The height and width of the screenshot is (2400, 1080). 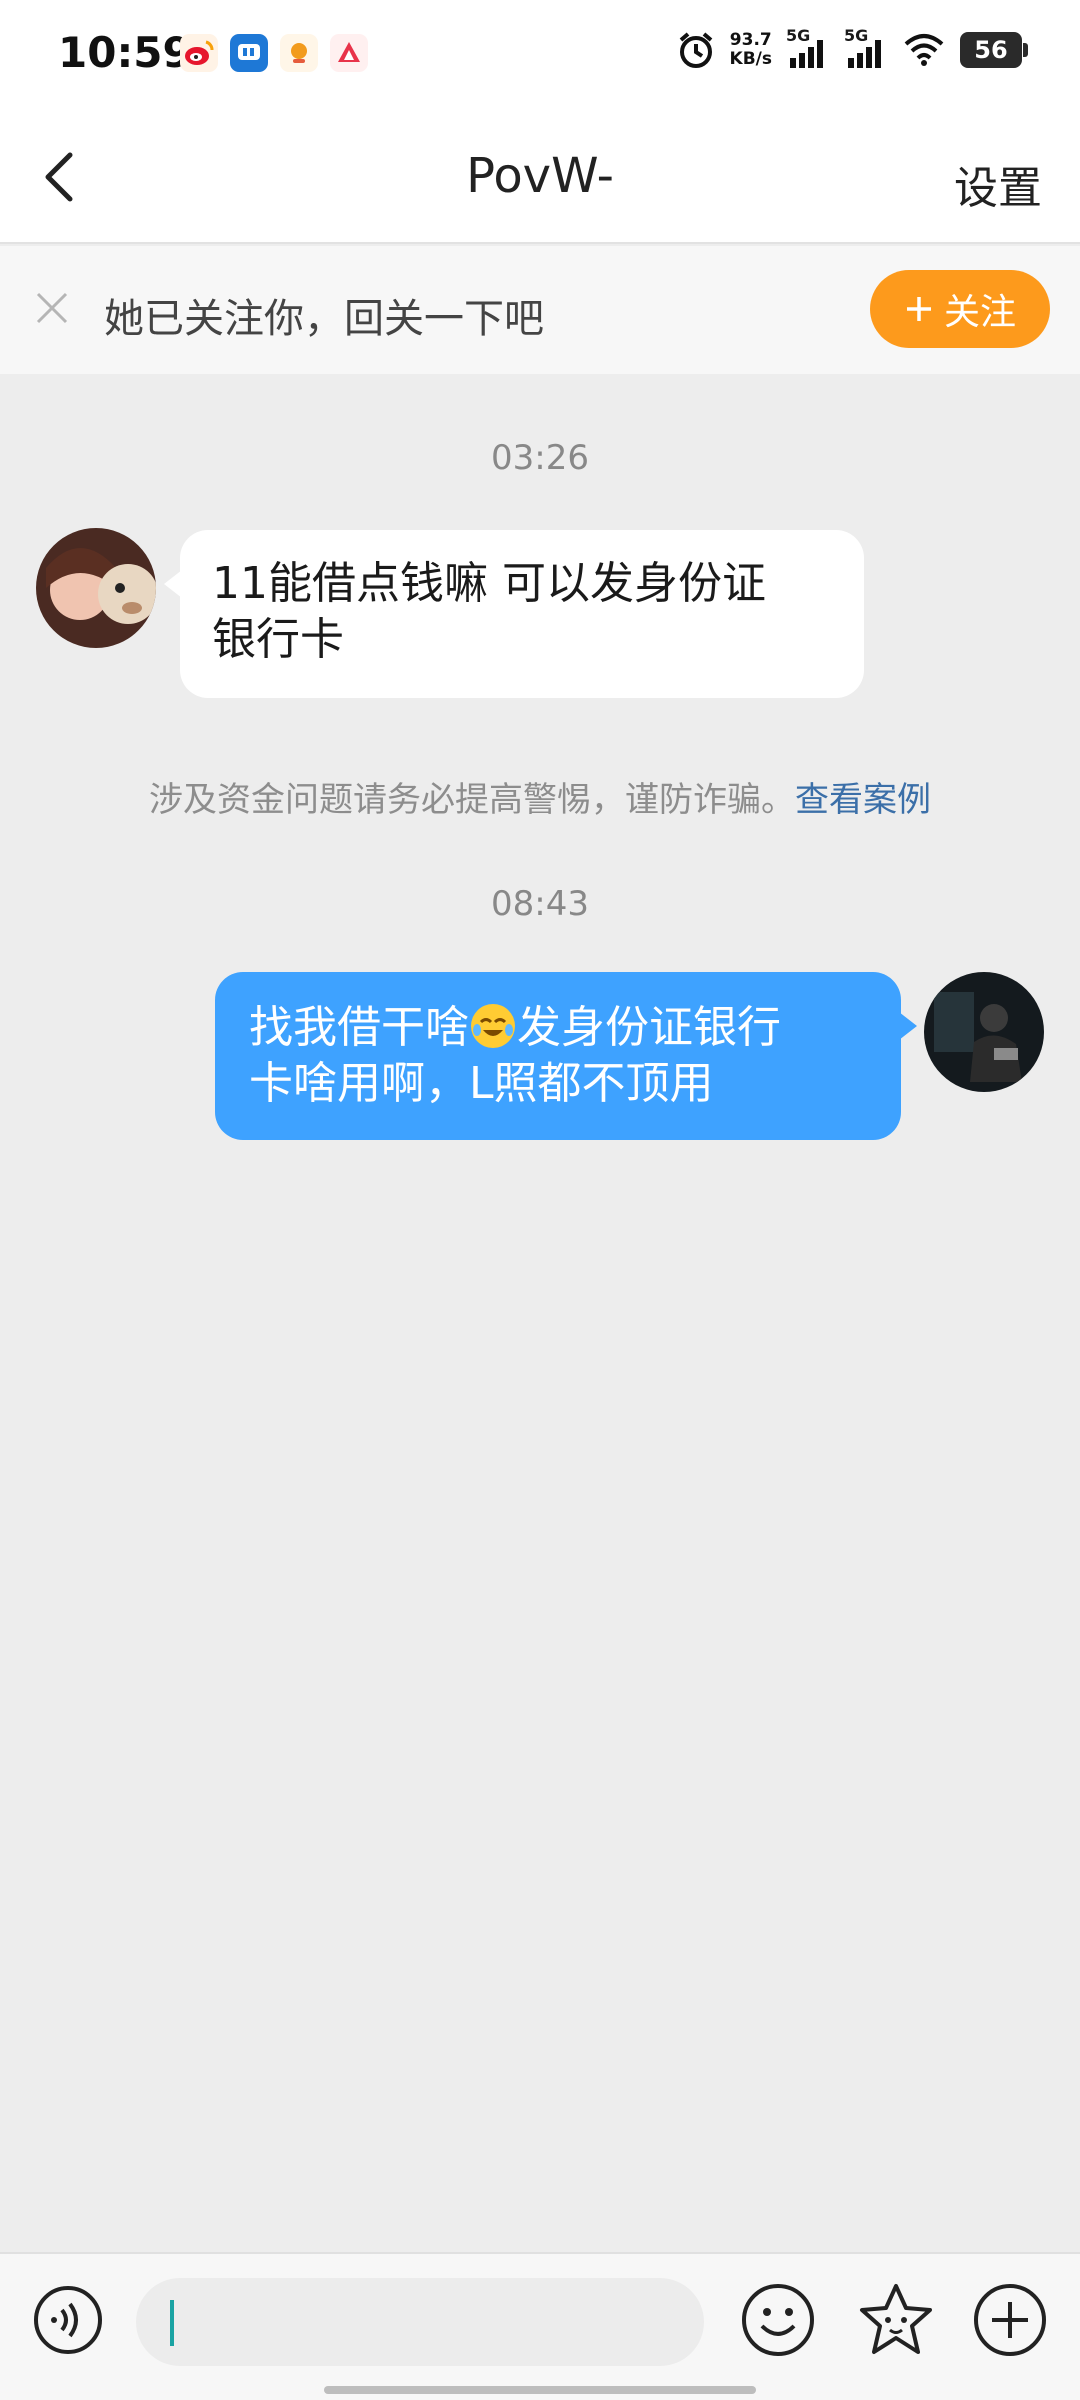 I want to click on text-caret, so click(x=172, y=2323).